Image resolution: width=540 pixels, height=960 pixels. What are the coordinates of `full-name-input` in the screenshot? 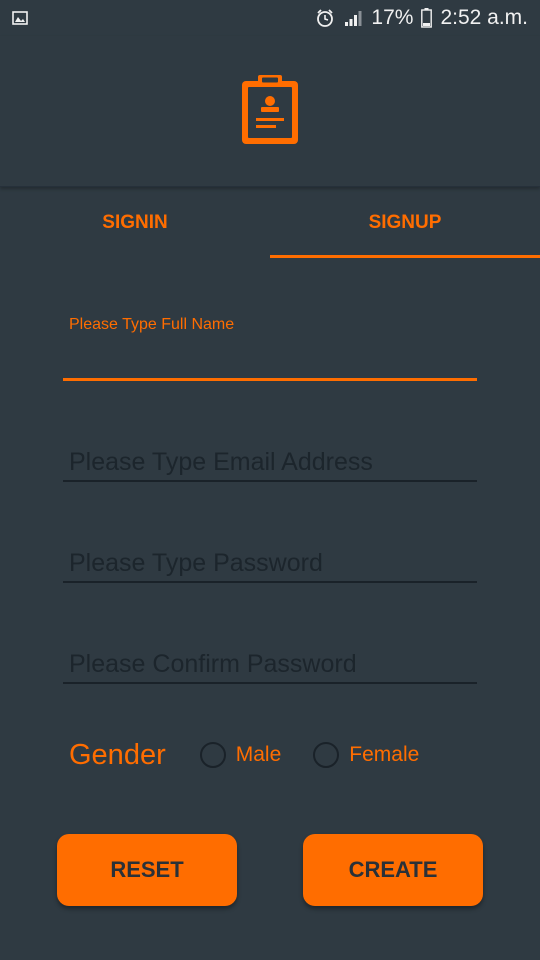 It's located at (270, 360).